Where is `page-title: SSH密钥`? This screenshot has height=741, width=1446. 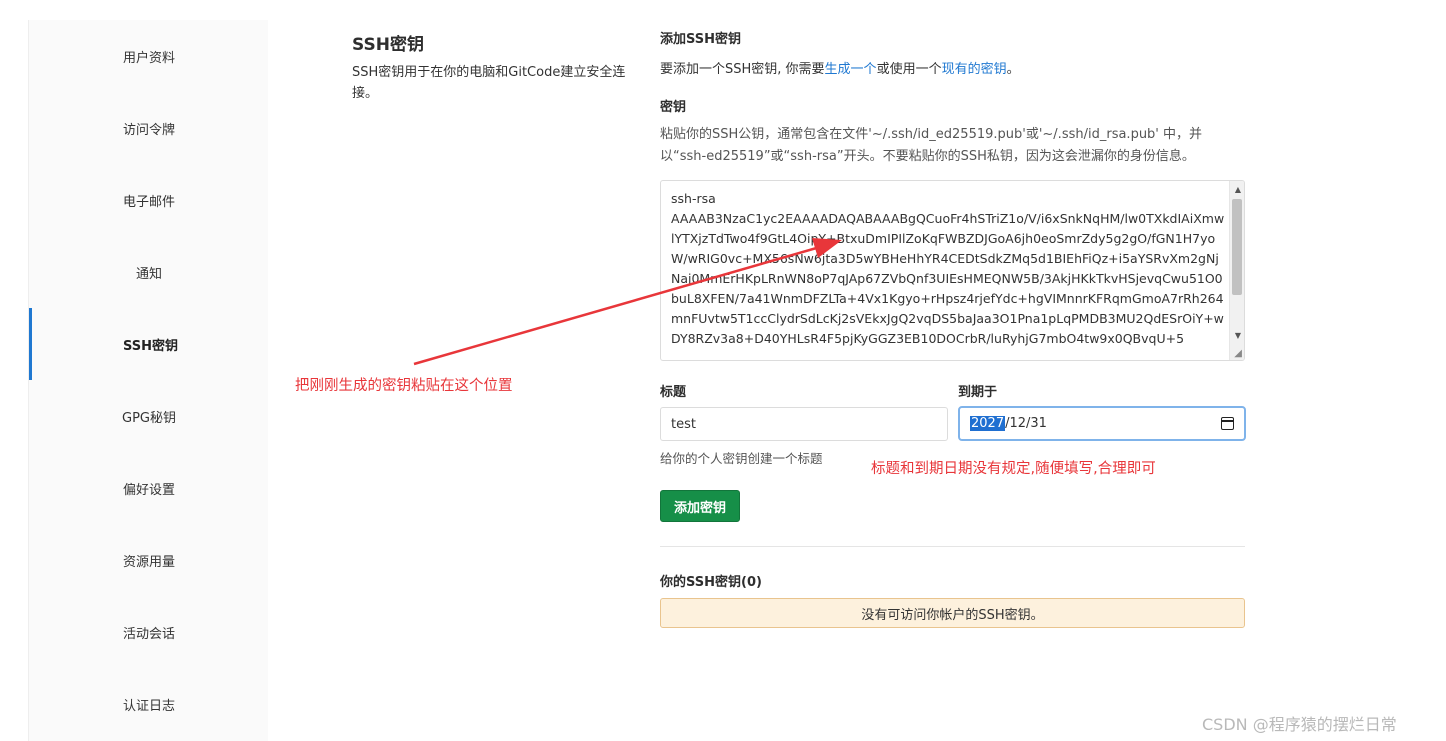
page-title: SSH密钥 is located at coordinates (388, 45).